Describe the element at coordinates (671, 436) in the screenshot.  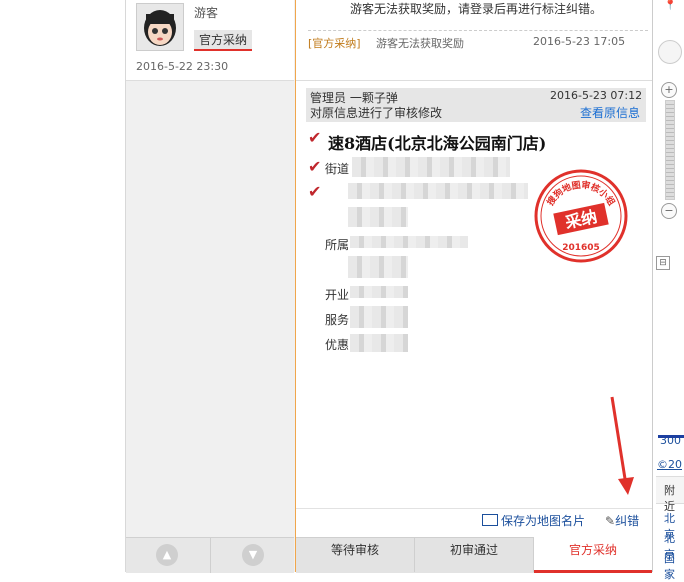
I see `scale-bar` at that location.